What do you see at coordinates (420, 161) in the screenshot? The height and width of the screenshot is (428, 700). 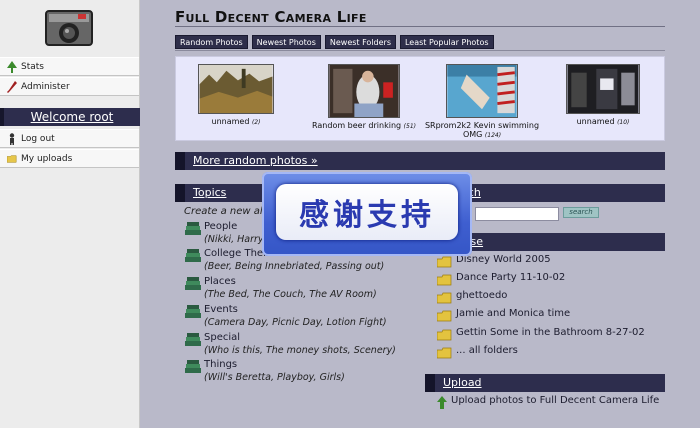 I see `more-random-photos-bar: More random photos »` at bounding box center [420, 161].